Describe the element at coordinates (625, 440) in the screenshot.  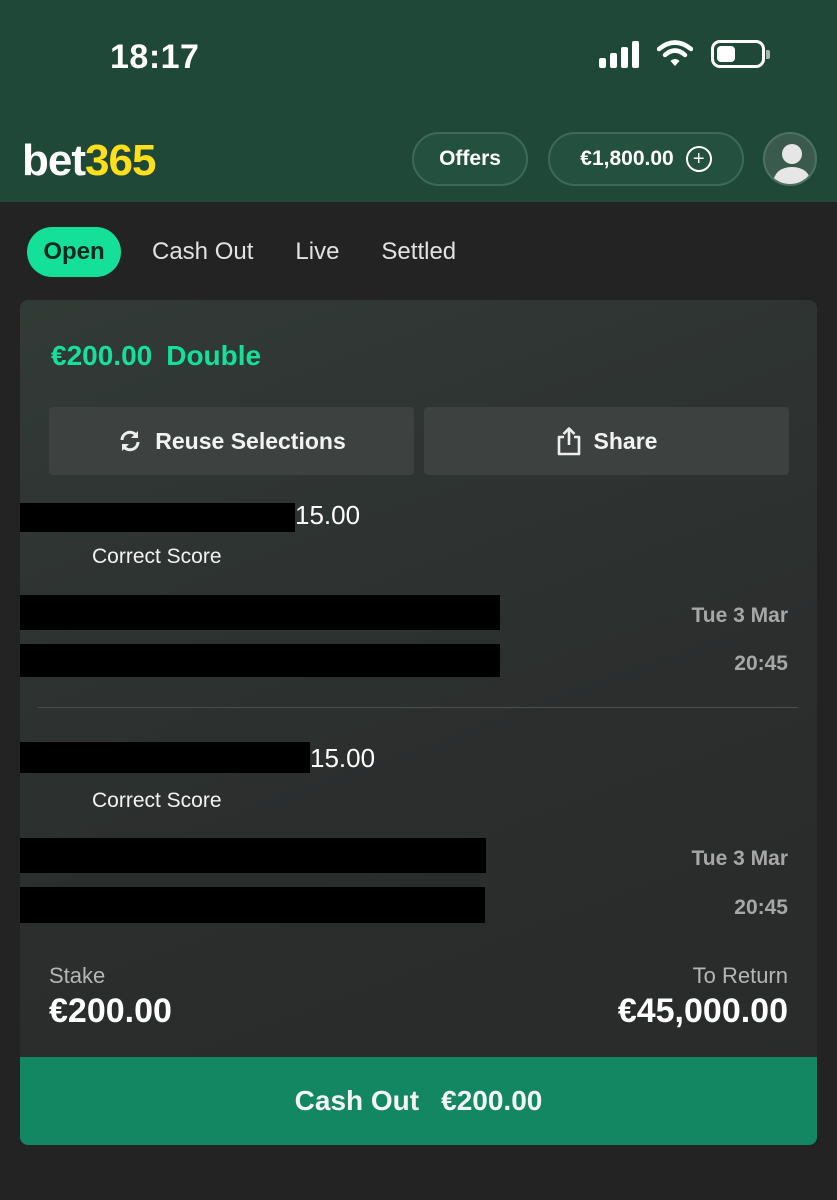
I see `share-label: Share` at that location.